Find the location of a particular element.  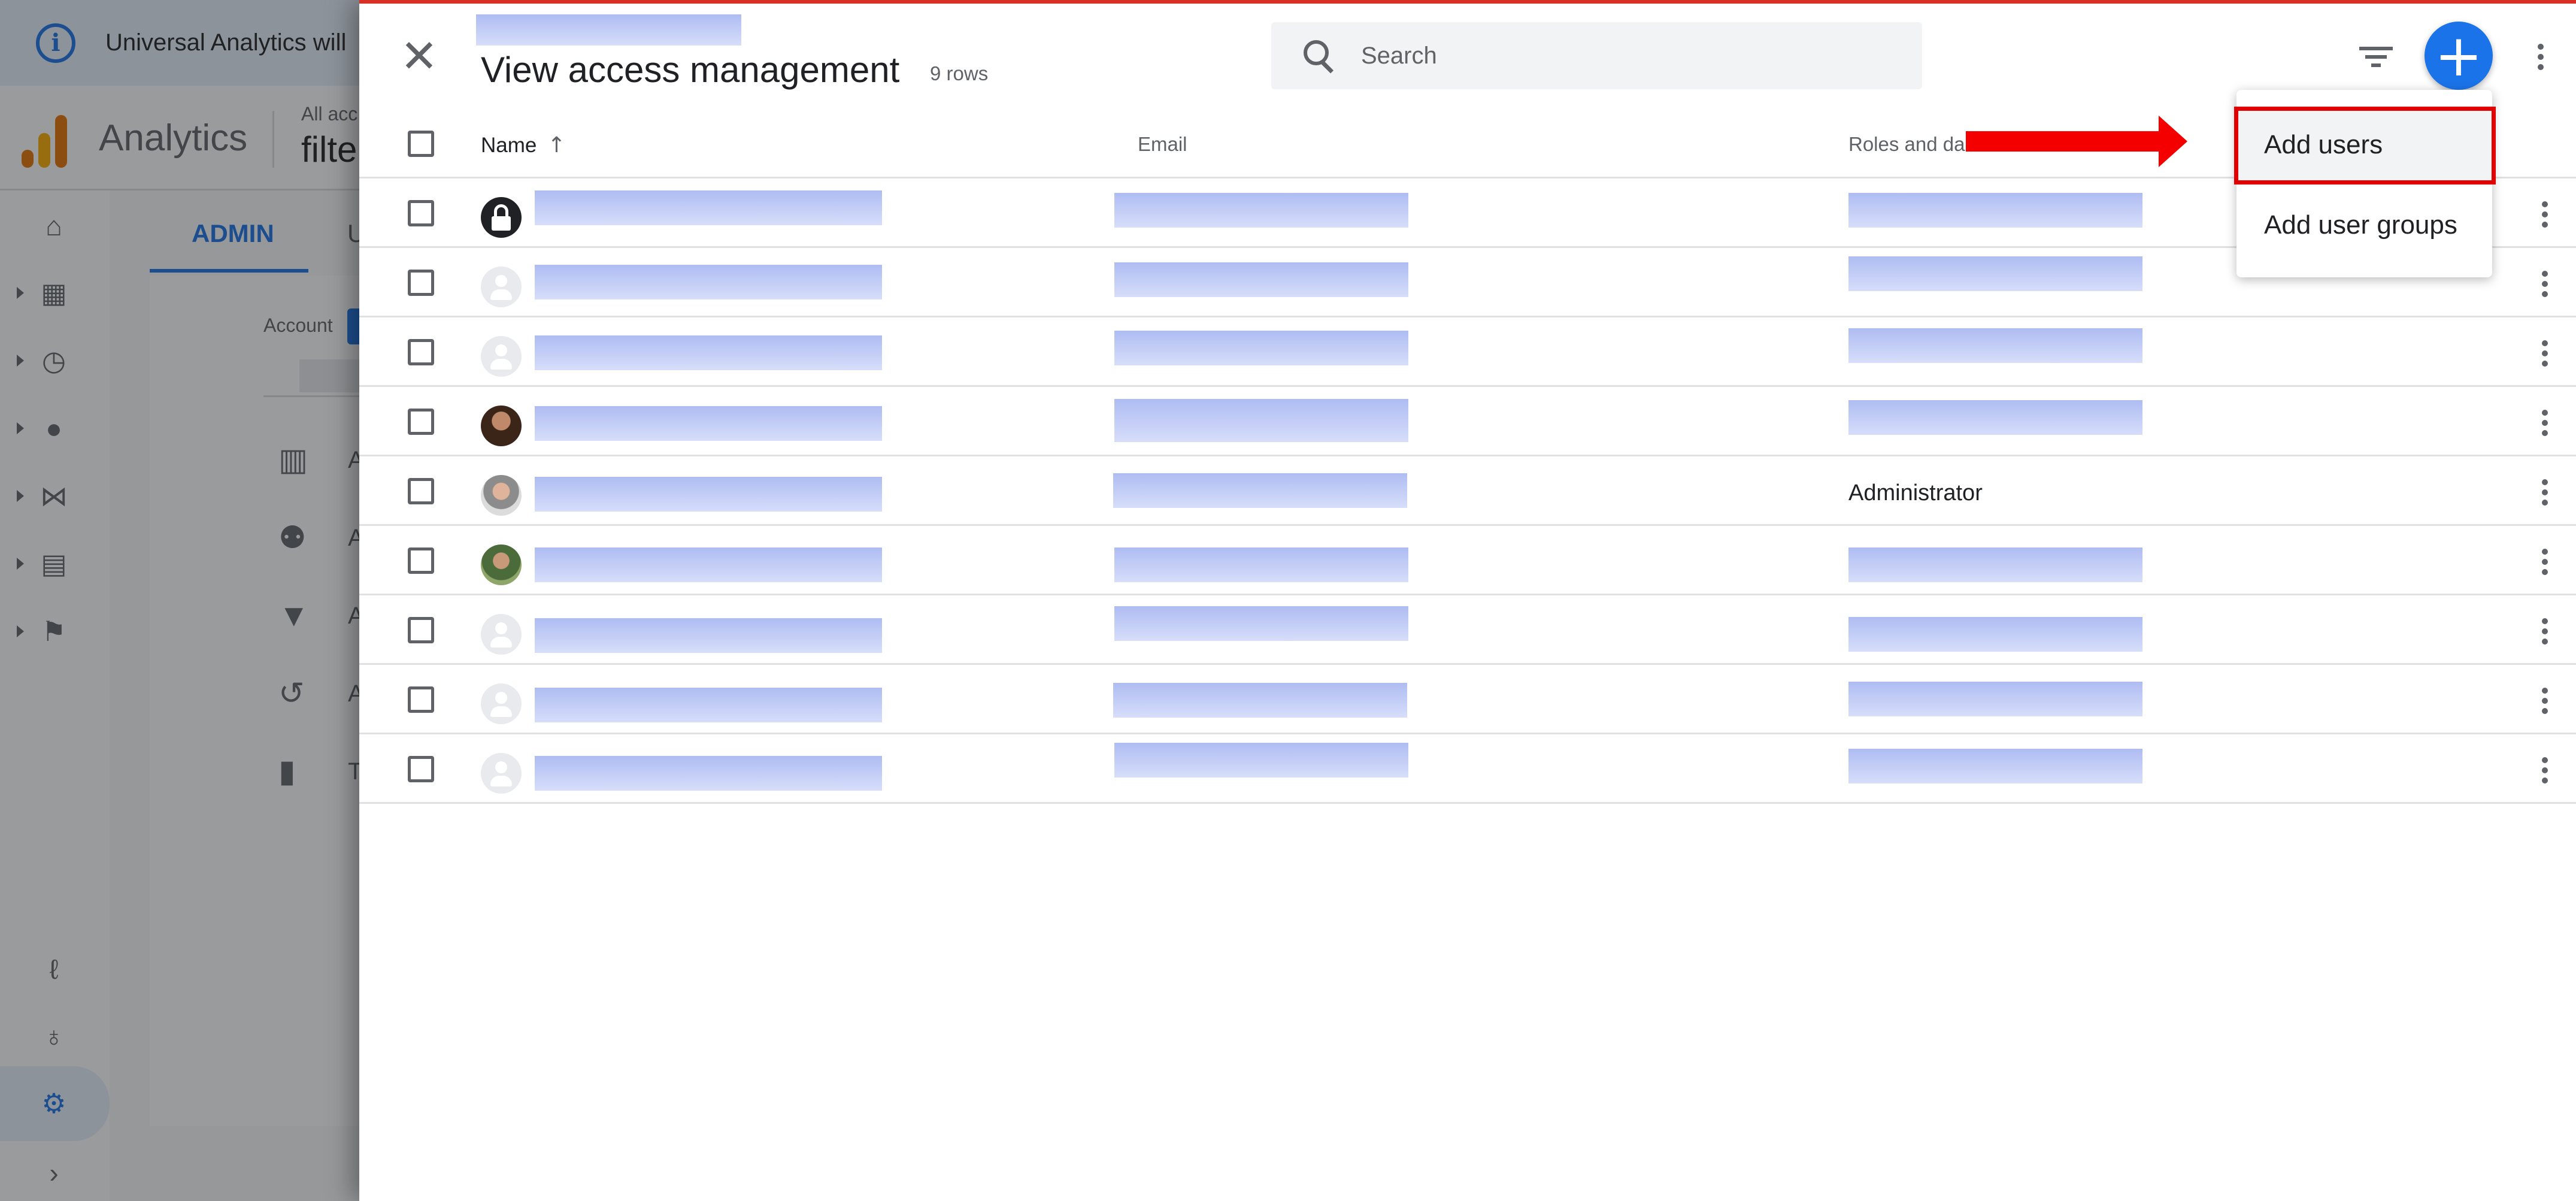

menu-item-add-user-groups: Add user groups is located at coordinates (2364, 225).